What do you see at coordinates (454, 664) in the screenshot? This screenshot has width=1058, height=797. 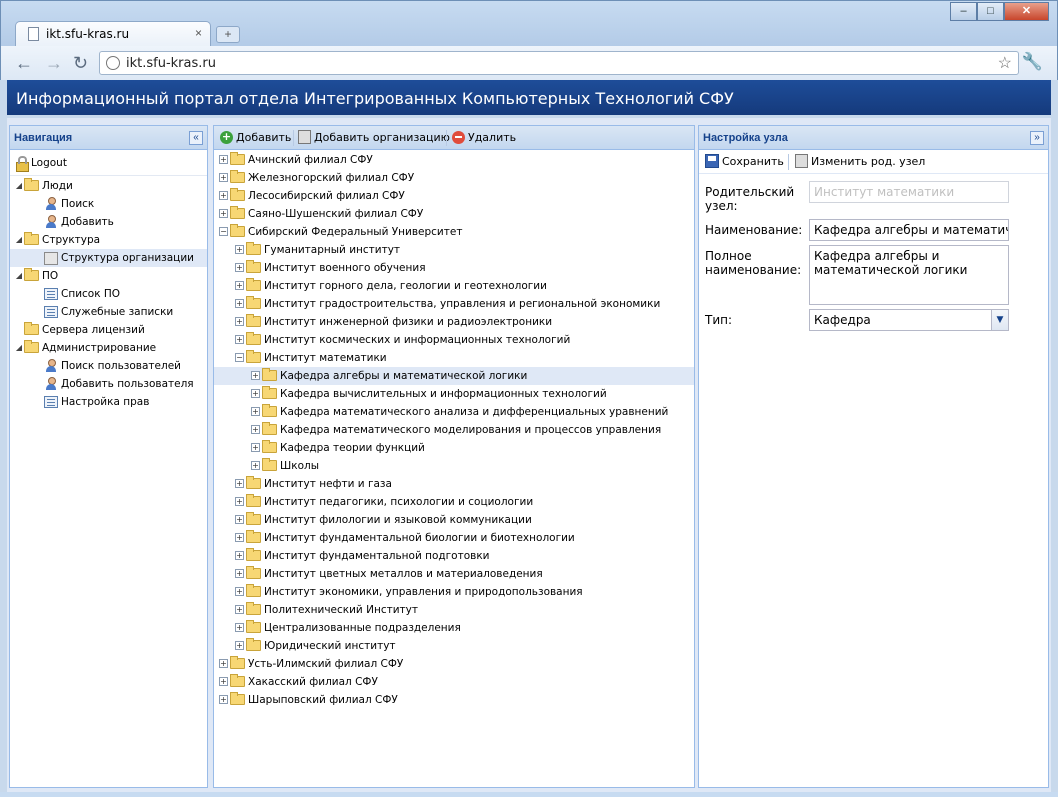 I see `tree-node: + Усть-Илимский филиал СФУ` at bounding box center [454, 664].